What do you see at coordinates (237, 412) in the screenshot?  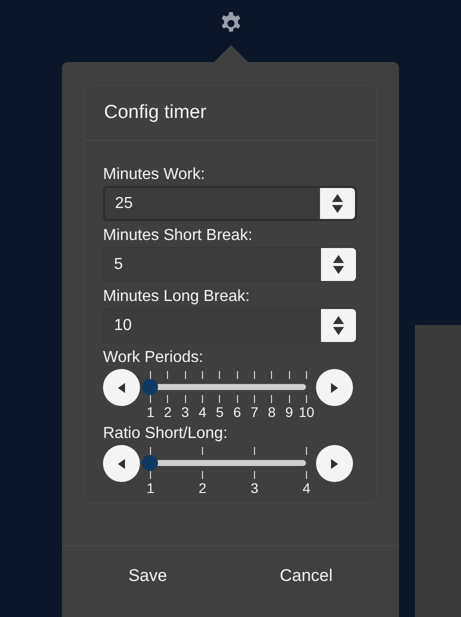 I see `tick-label: 6` at bounding box center [237, 412].